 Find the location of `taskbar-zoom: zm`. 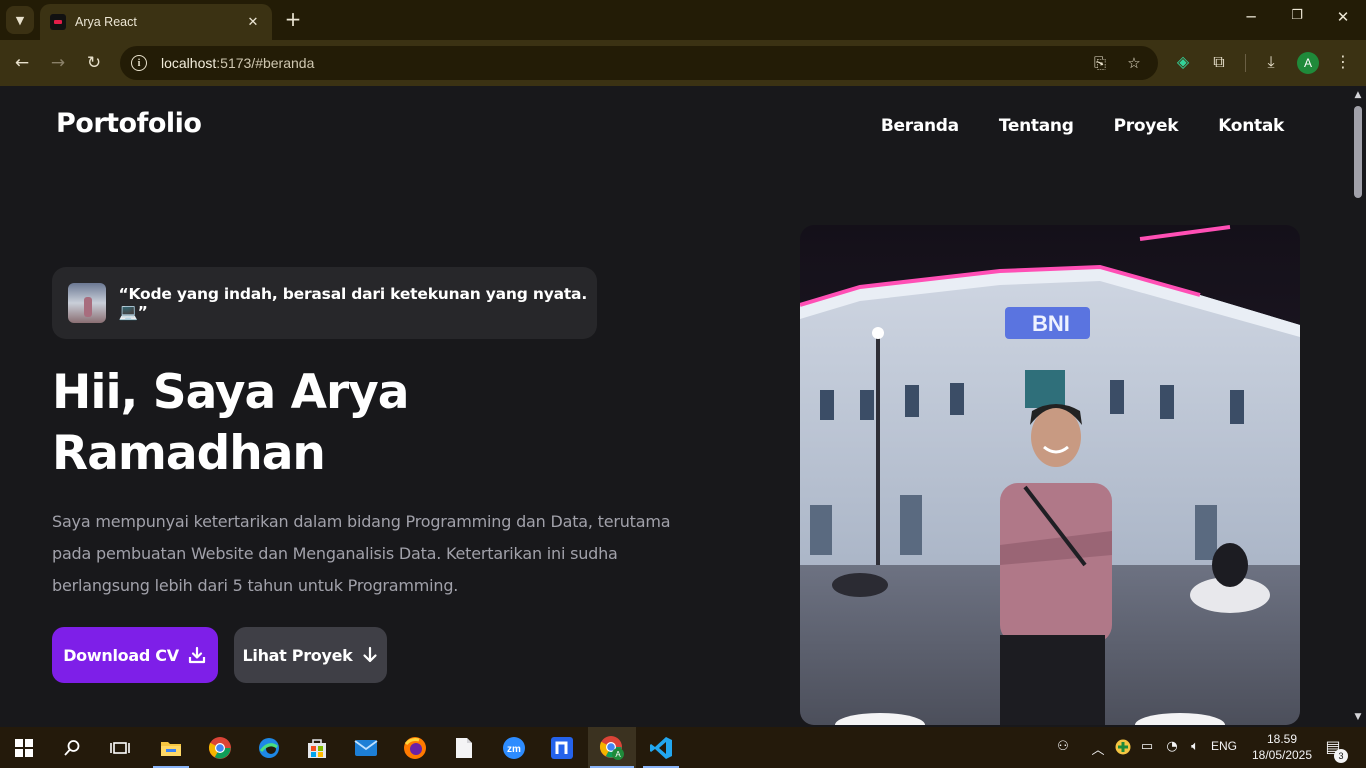

taskbar-zoom: zm is located at coordinates (514, 747).